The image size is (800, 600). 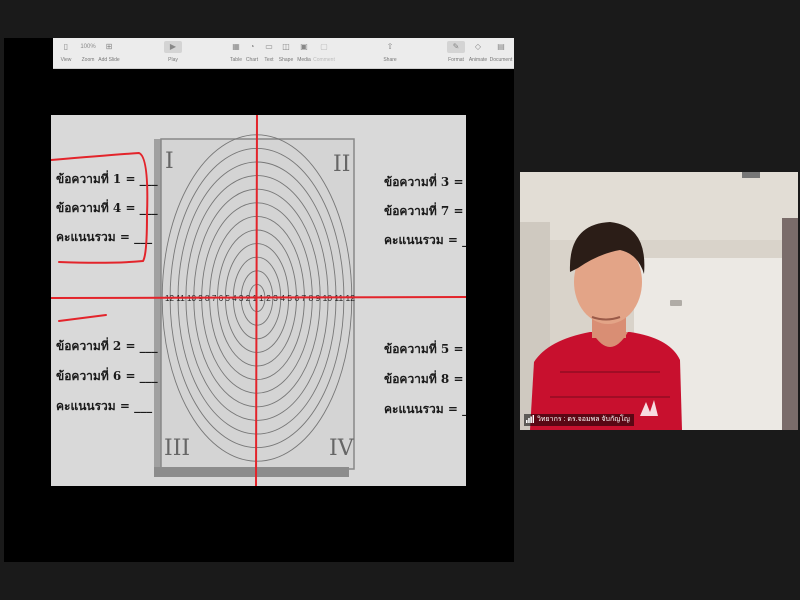 I want to click on left-top-line-2: ข้อความที่ 4 = ___, so click(x=107, y=207).